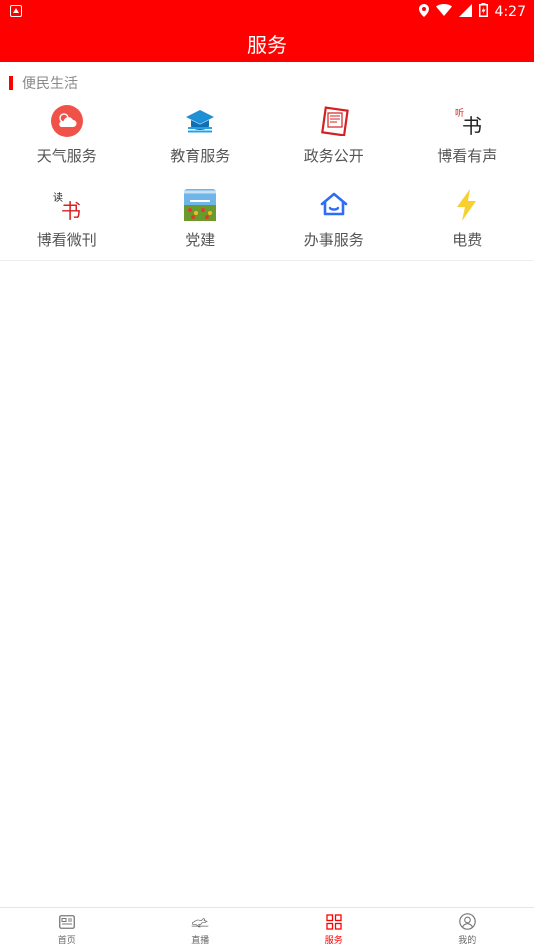 This screenshot has height=950, width=534. What do you see at coordinates (333, 940) in the screenshot?
I see `tab-label: 服务` at bounding box center [333, 940].